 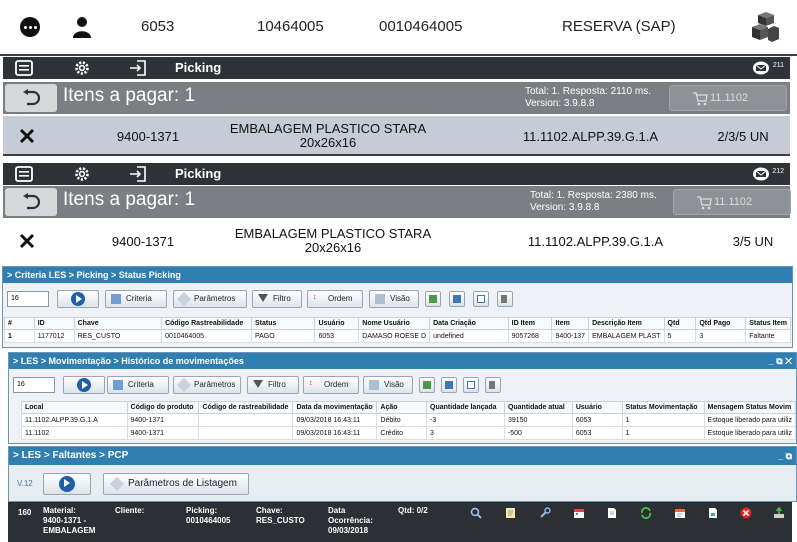 I want to click on export-icon, so click(x=779, y=513).